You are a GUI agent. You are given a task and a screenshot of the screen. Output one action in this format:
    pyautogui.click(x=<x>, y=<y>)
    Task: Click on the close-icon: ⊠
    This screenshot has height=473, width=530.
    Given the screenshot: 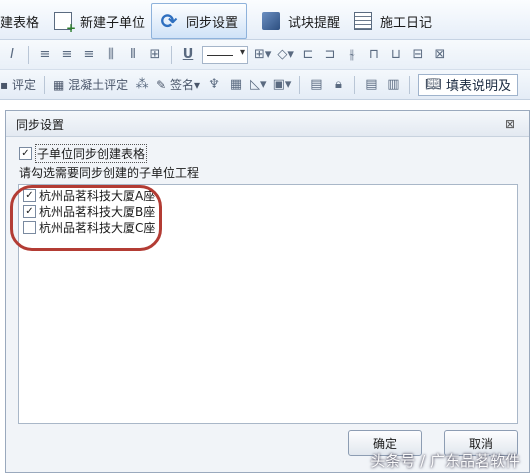 What is the action you would take?
    pyautogui.click(x=510, y=124)
    